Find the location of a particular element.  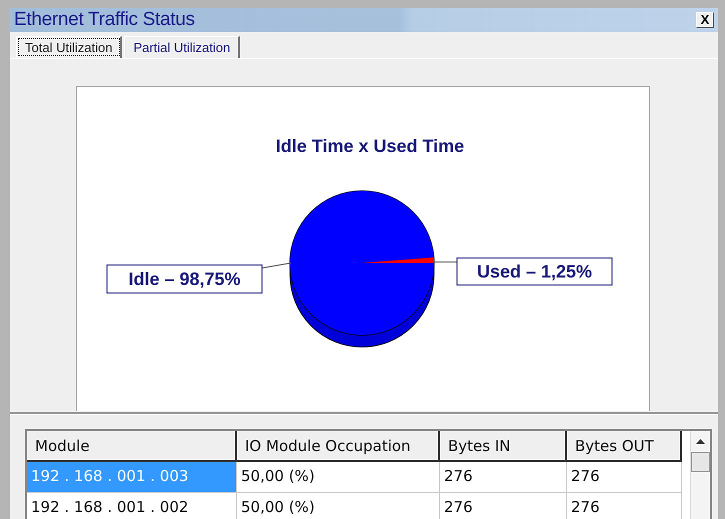

tab: Total Utilization is located at coordinates (69, 47).